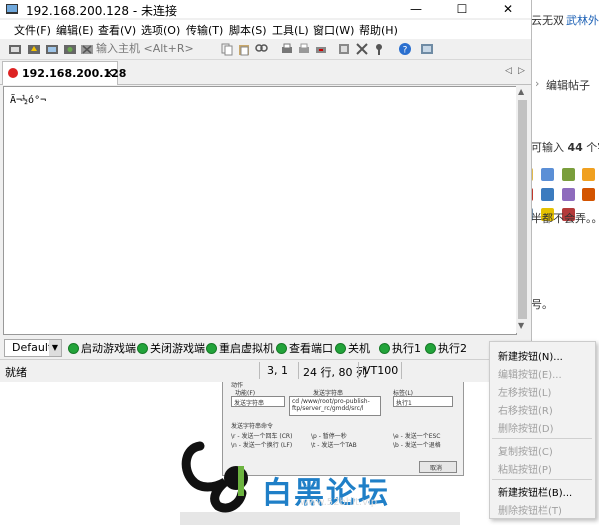 Image resolution: width=599 pixels, height=525 pixels. I want to click on minimize-button: —, so click(416, 9).